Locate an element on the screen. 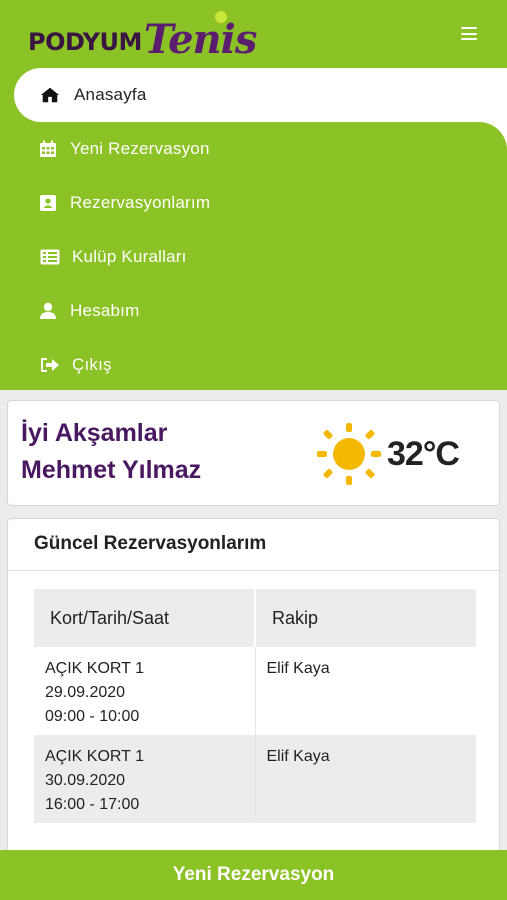  nav-item-hesabim: Hesabım is located at coordinates (253, 311).